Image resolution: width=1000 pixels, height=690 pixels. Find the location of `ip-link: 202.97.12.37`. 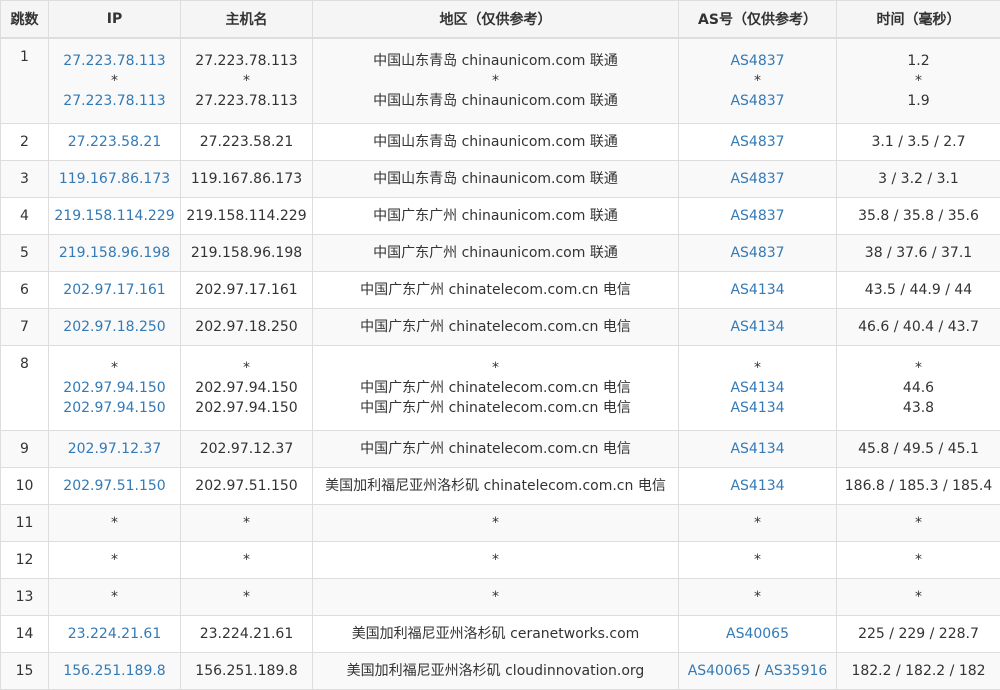

ip-link: 202.97.12.37 is located at coordinates (115, 449).